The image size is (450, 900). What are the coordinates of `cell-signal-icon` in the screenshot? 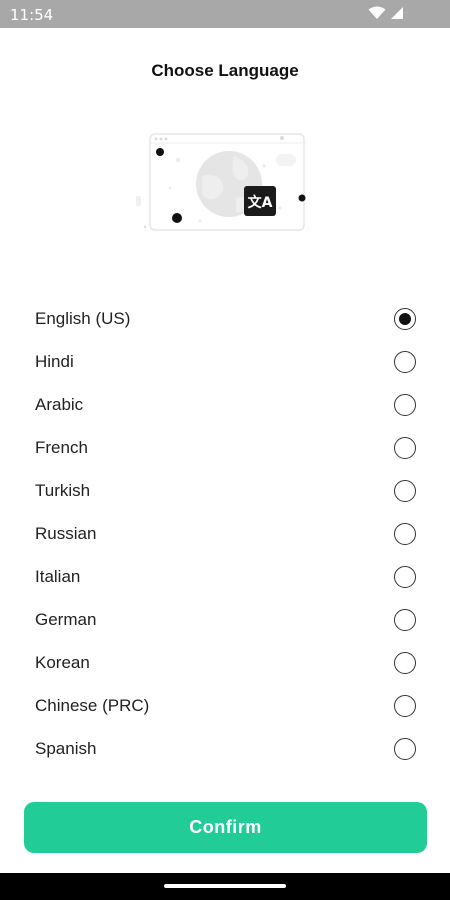 It's located at (397, 13).